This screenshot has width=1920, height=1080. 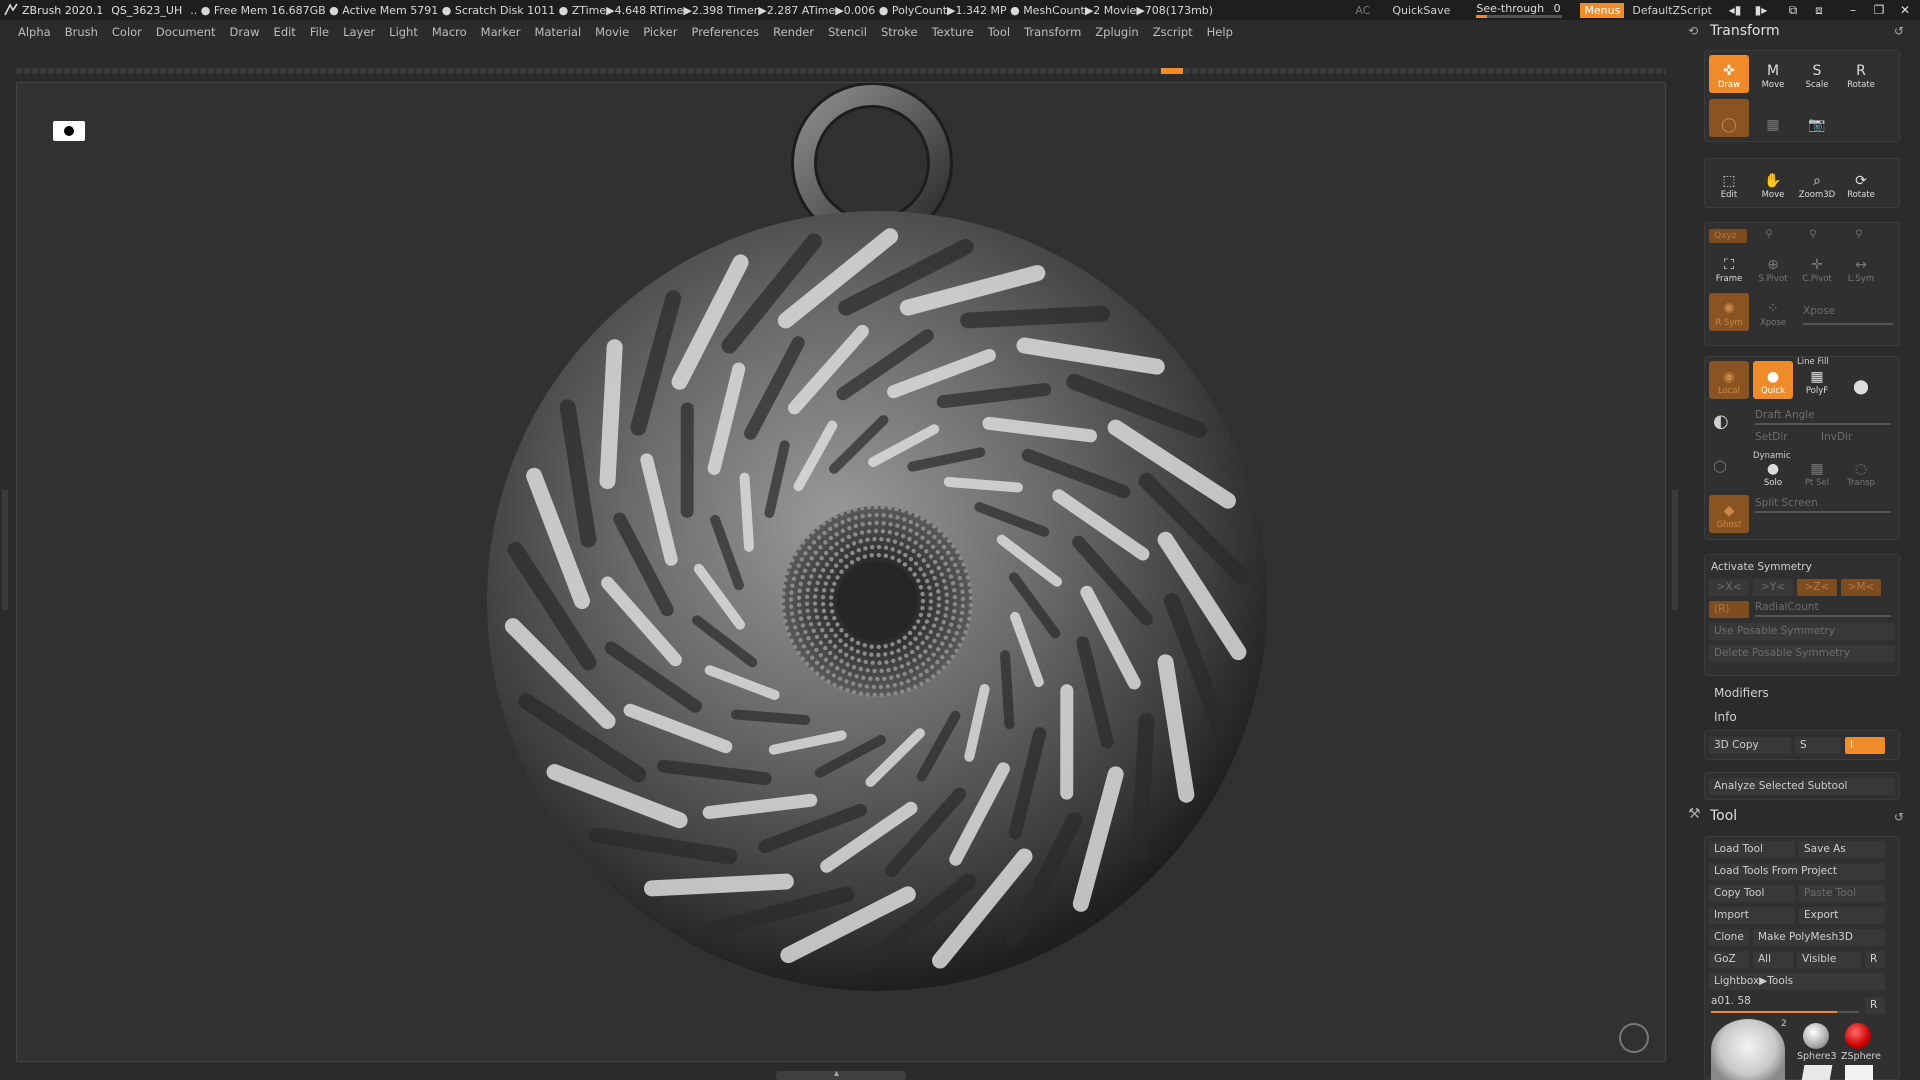 I want to click on edit-mesh-button: ▦, so click(x=1773, y=118).